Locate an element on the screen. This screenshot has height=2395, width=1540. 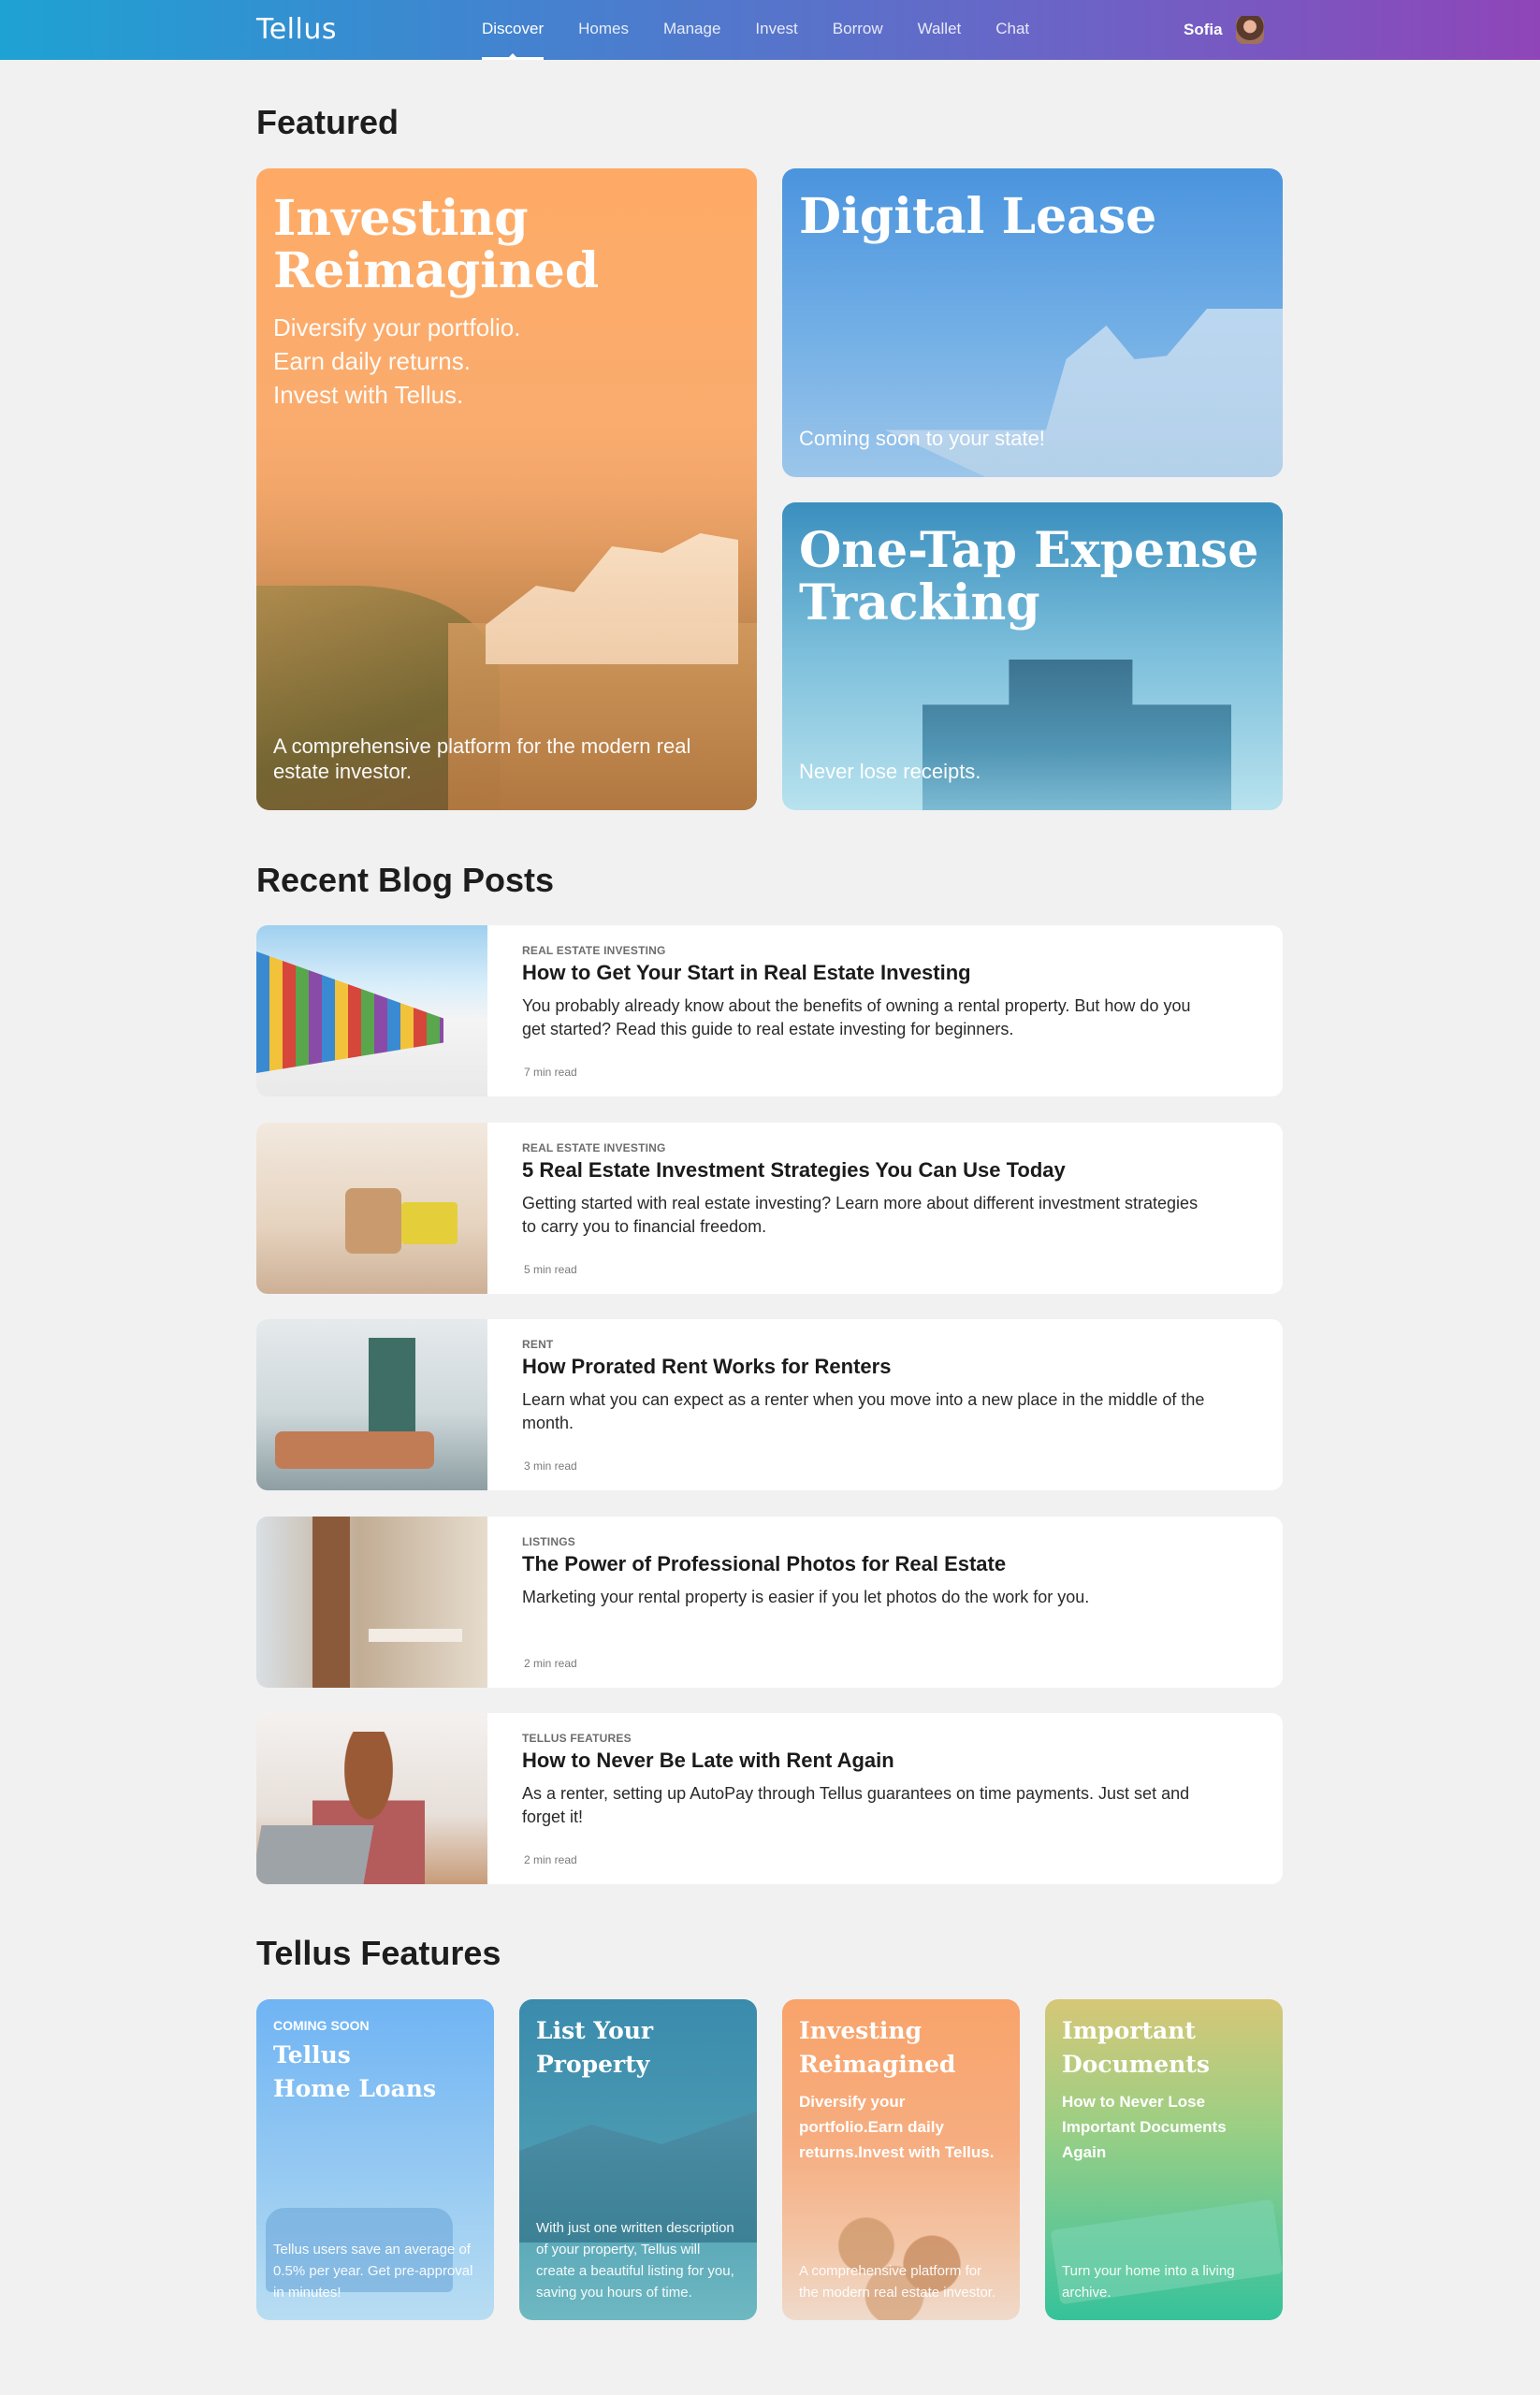
featured-card-digital-lease: Digital Lease Coming soon to your state! is located at coordinates (1033, 322).